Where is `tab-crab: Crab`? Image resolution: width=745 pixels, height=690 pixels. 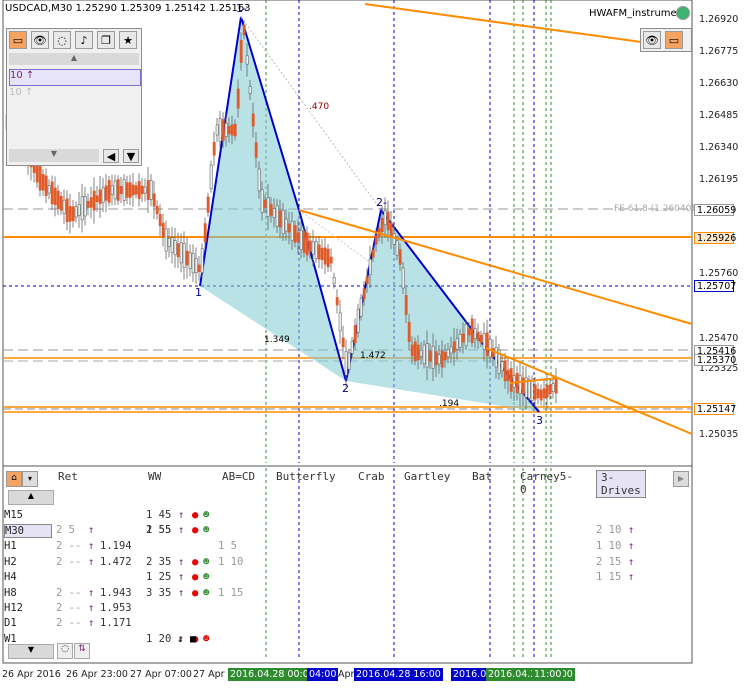 tab-crab: Crab is located at coordinates (371, 476).